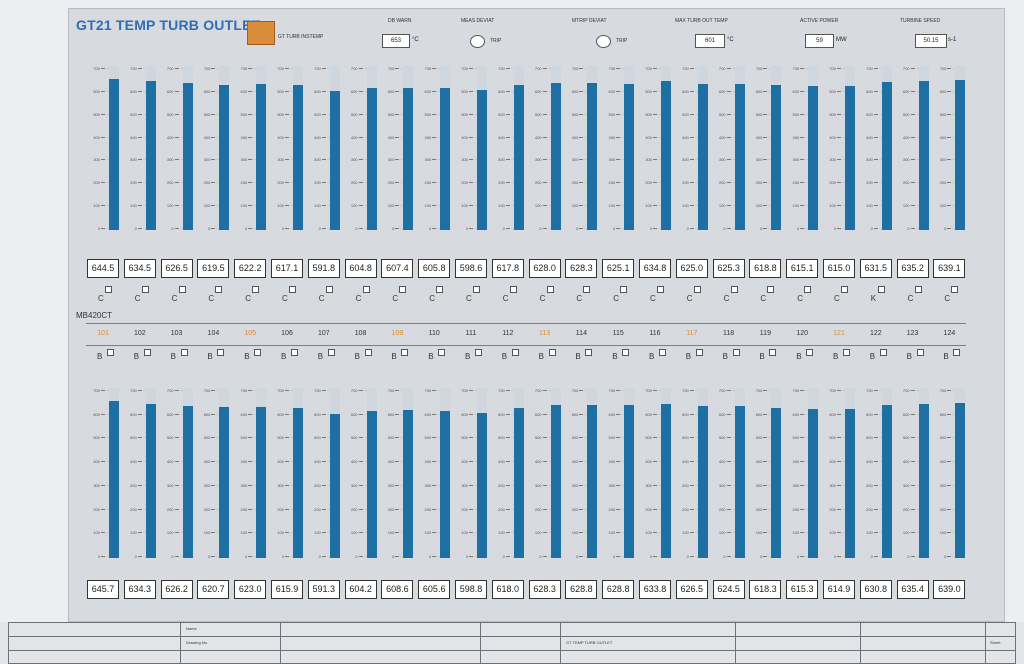 The height and width of the screenshot is (664, 1024). I want to click on top-value-box: 604.8, so click(360, 268).